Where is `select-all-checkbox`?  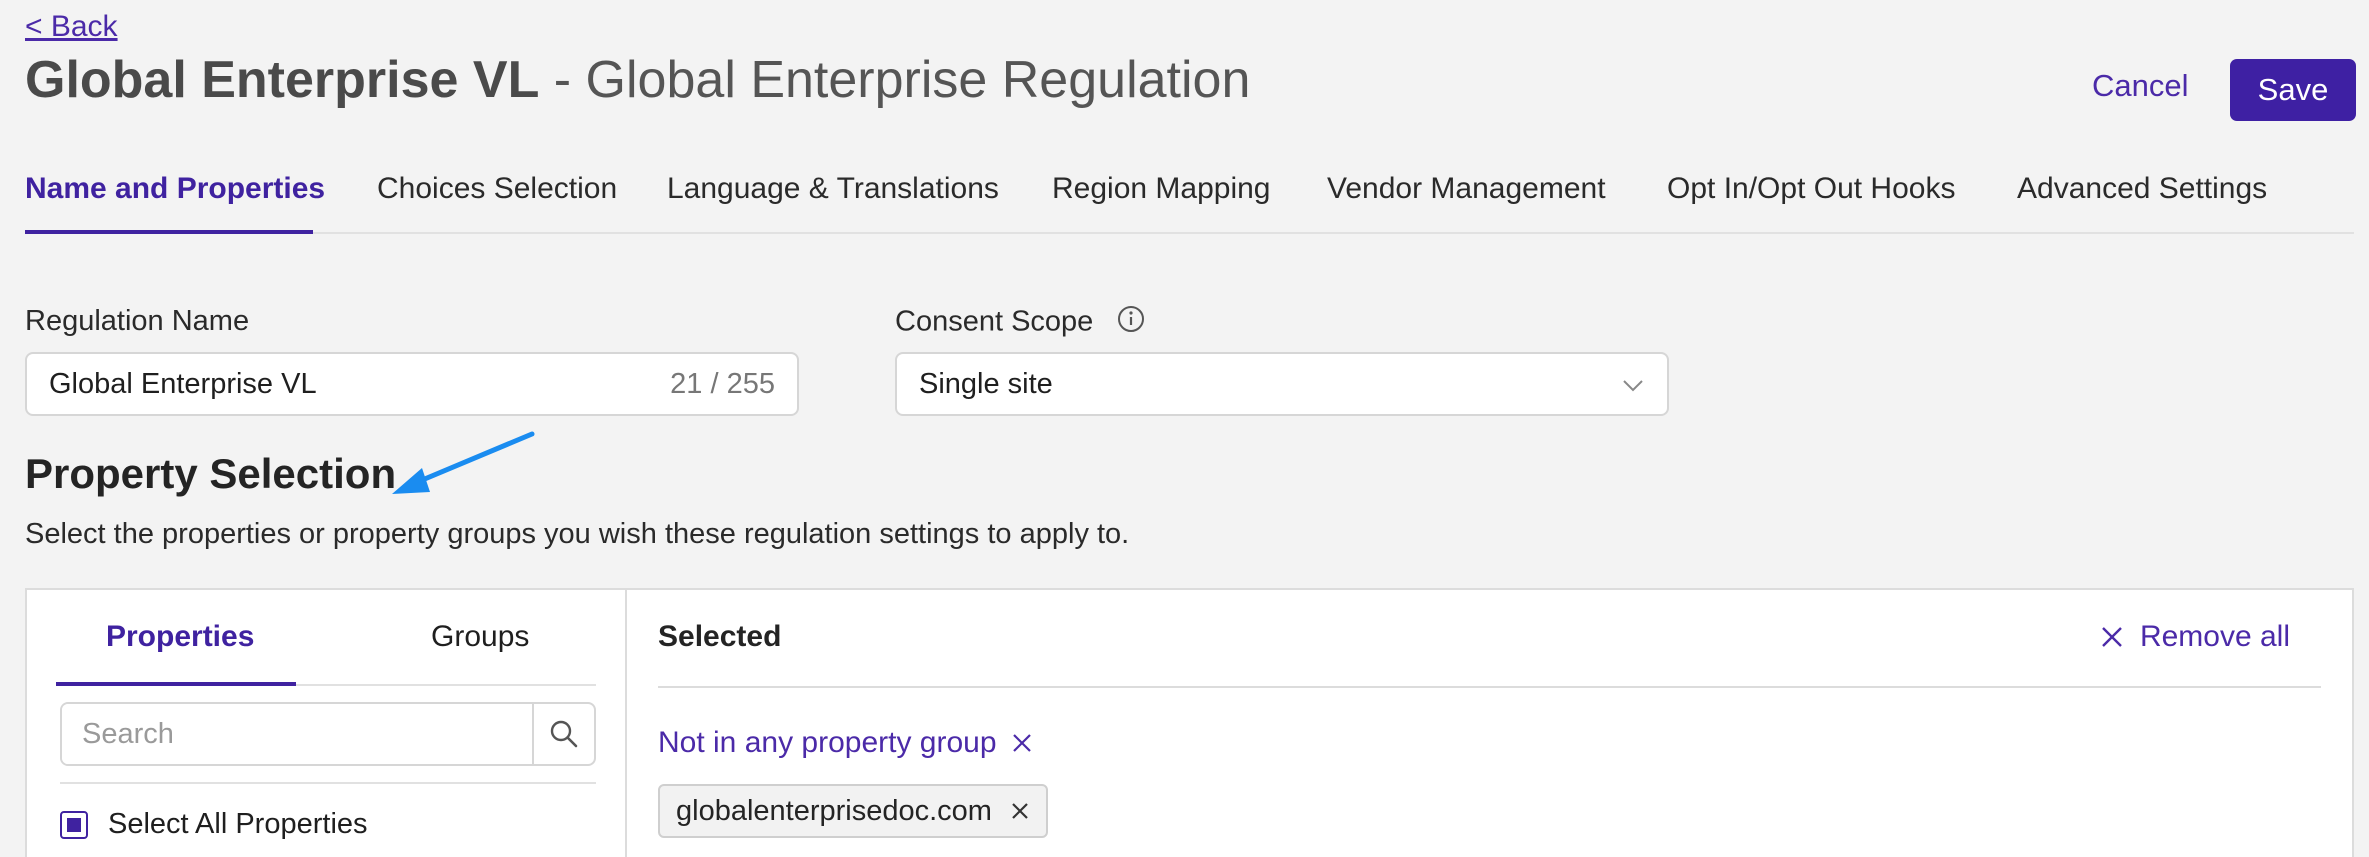
select-all-checkbox is located at coordinates (74, 824).